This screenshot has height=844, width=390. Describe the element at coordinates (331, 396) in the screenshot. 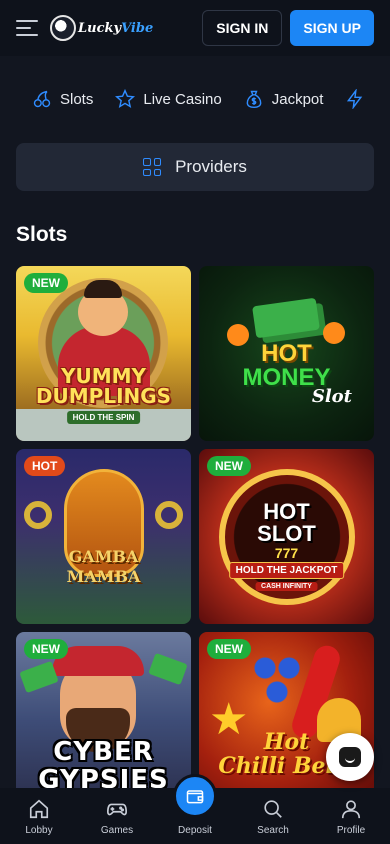

I see `game-subtitle: Slot` at that location.